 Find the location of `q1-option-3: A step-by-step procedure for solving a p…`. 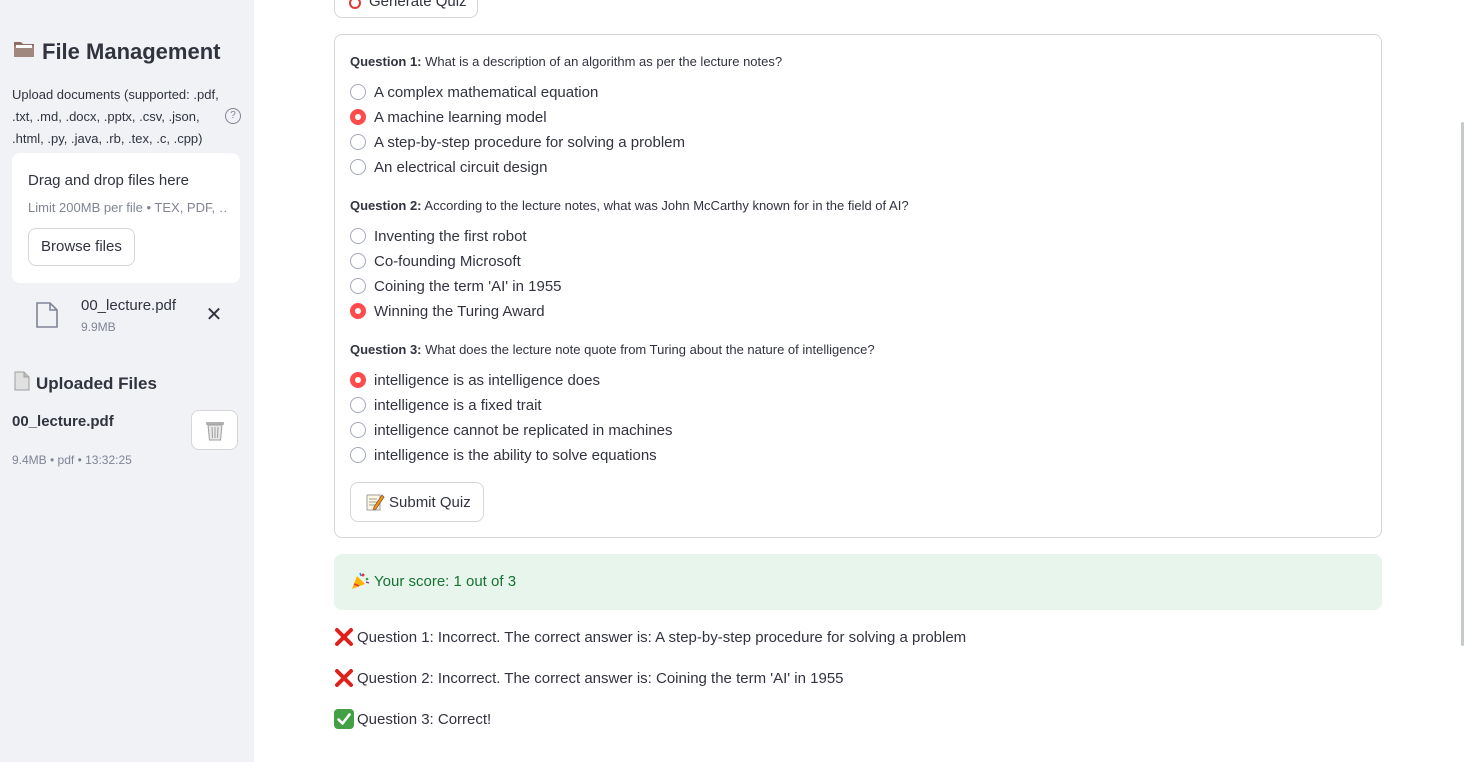

q1-option-3: A step-by-step procedure for solving a p… is located at coordinates (517, 142).